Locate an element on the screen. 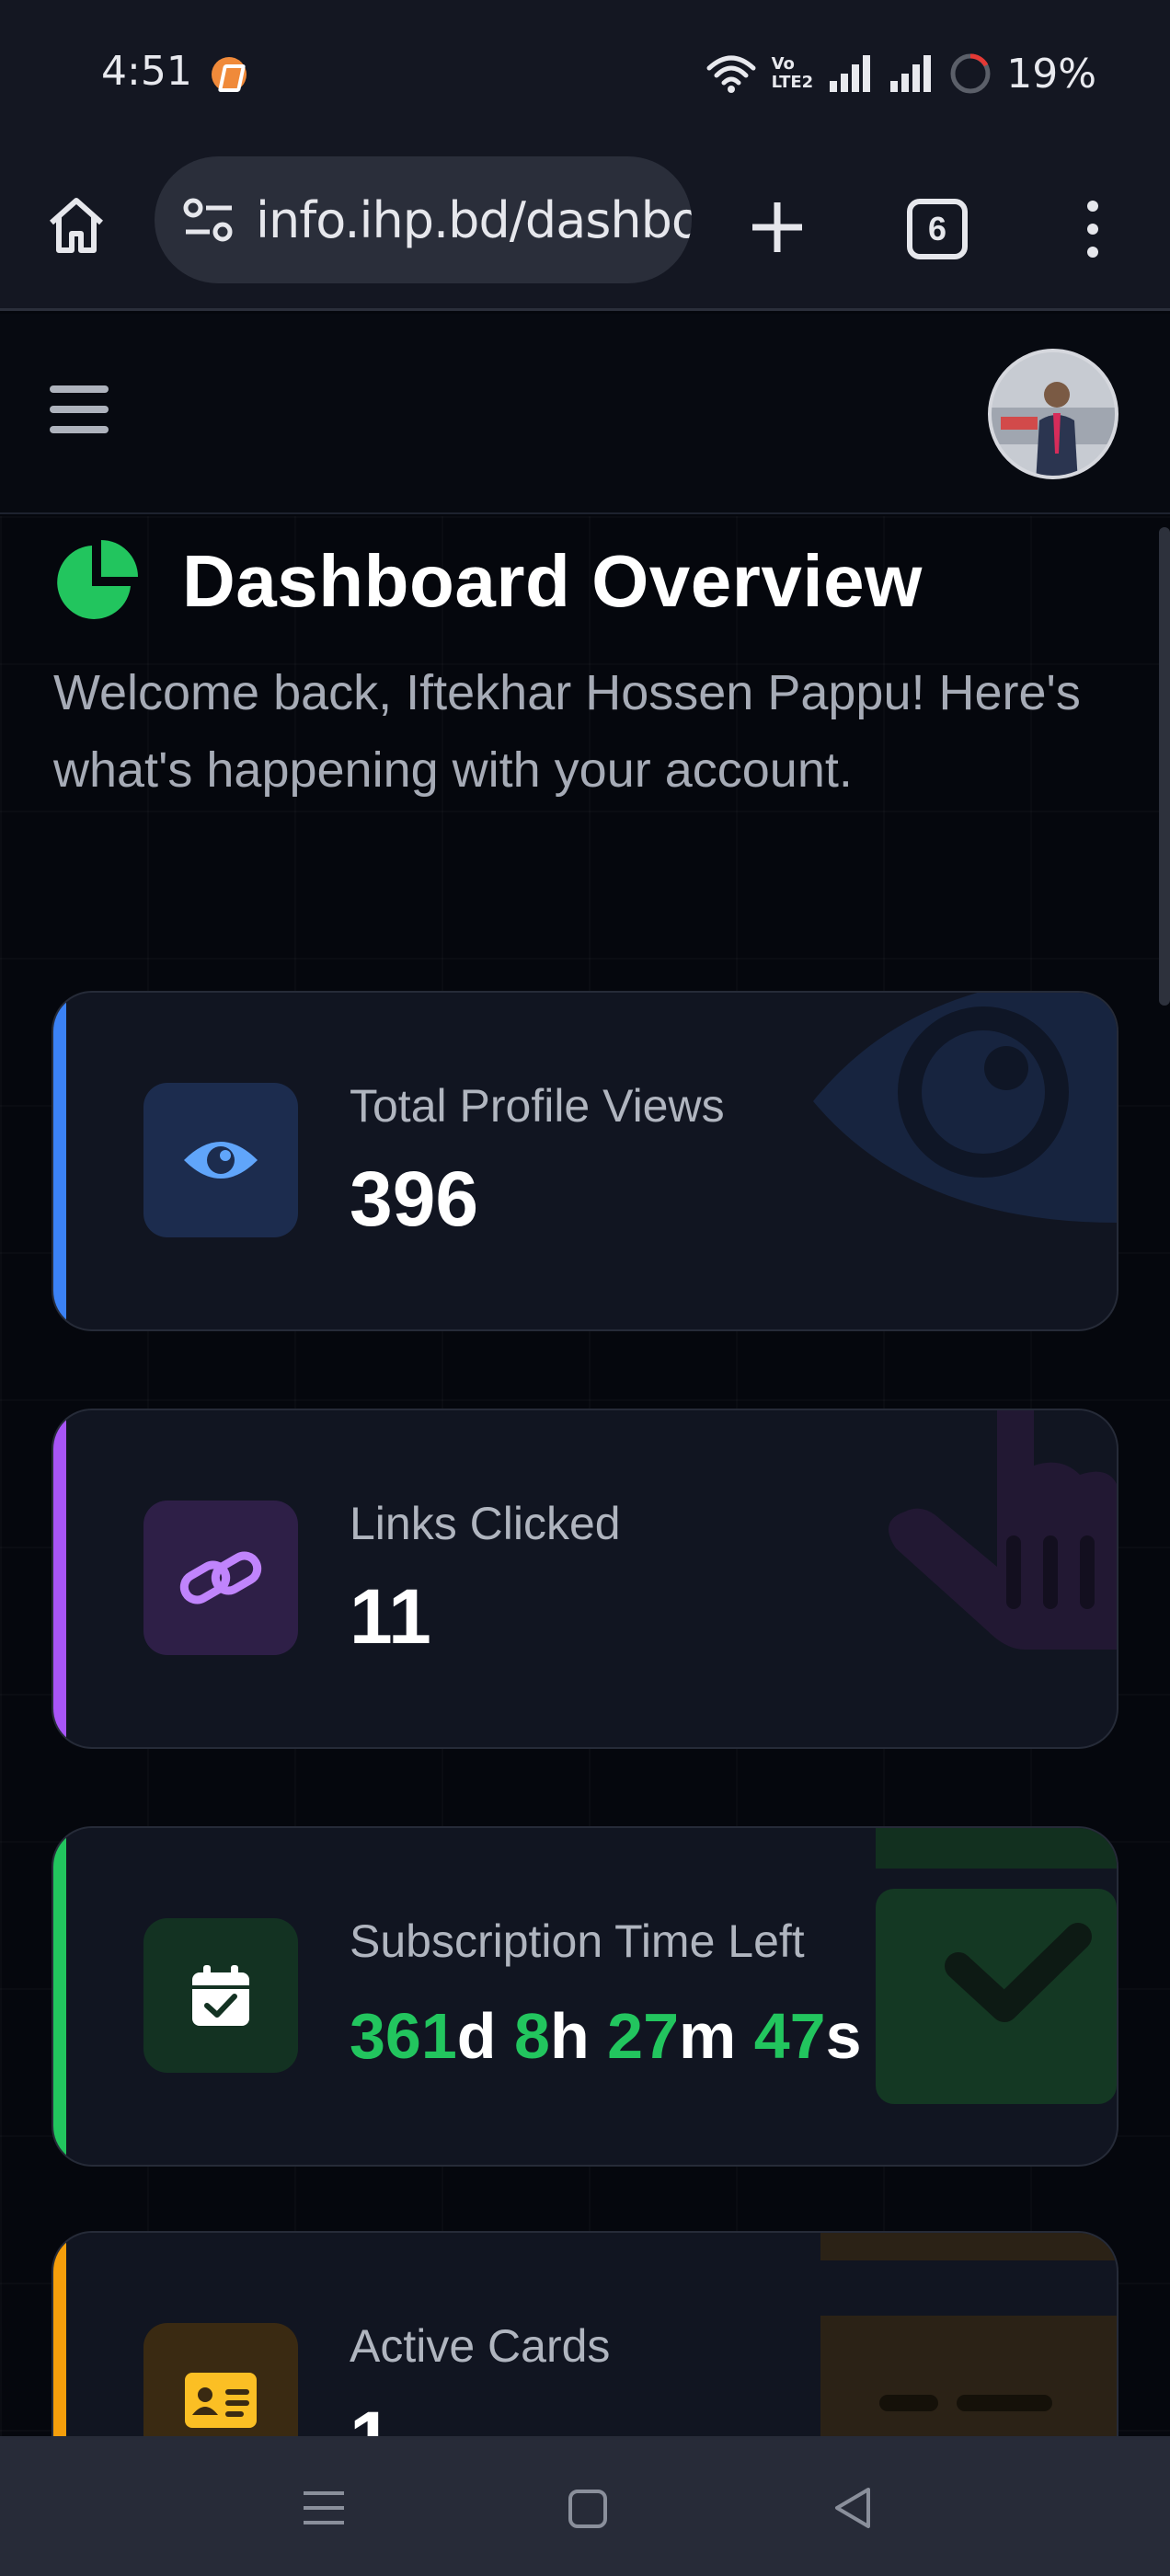 This screenshot has width=1170, height=2576. site-settings-icon is located at coordinates (208, 220).